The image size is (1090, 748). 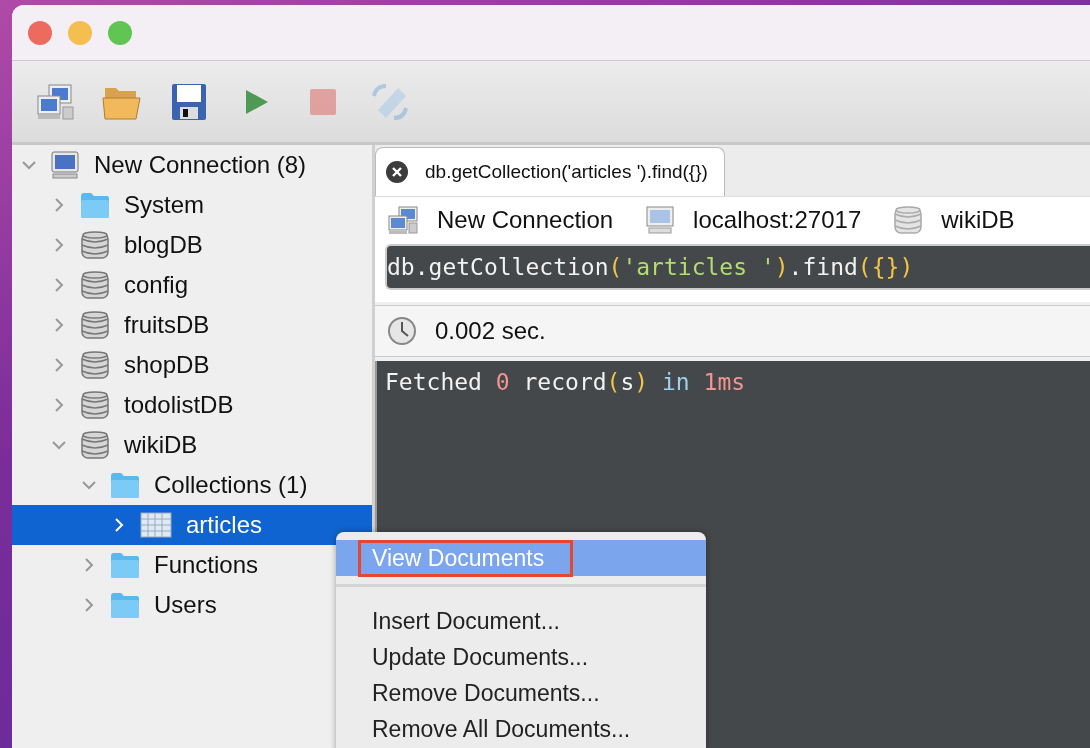 What do you see at coordinates (660, 219) in the screenshot?
I see `monitor-icon` at bounding box center [660, 219].